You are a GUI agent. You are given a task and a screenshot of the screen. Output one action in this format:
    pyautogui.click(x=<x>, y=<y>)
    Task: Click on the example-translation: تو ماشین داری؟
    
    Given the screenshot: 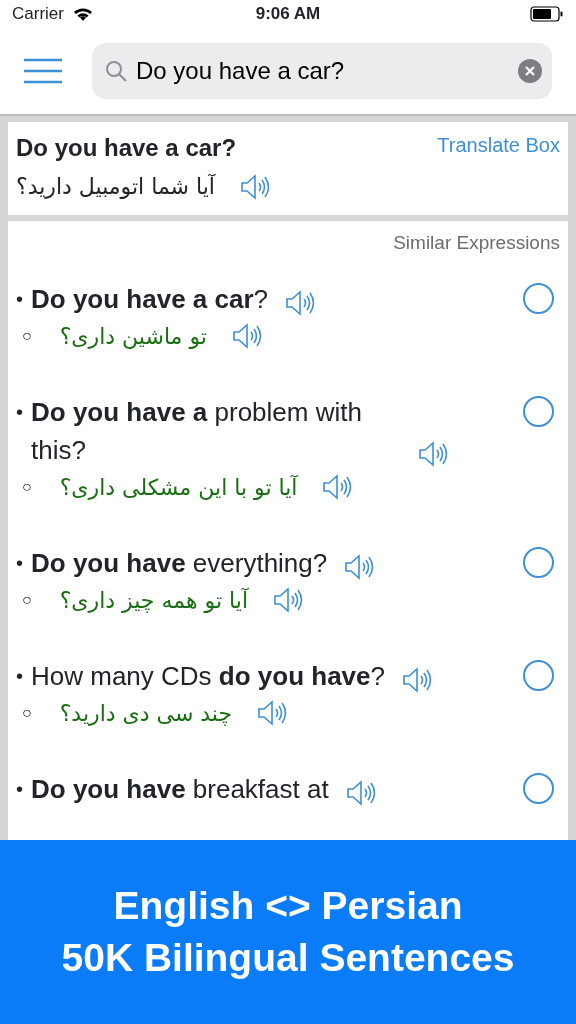 What is the action you would take?
    pyautogui.click(x=133, y=336)
    